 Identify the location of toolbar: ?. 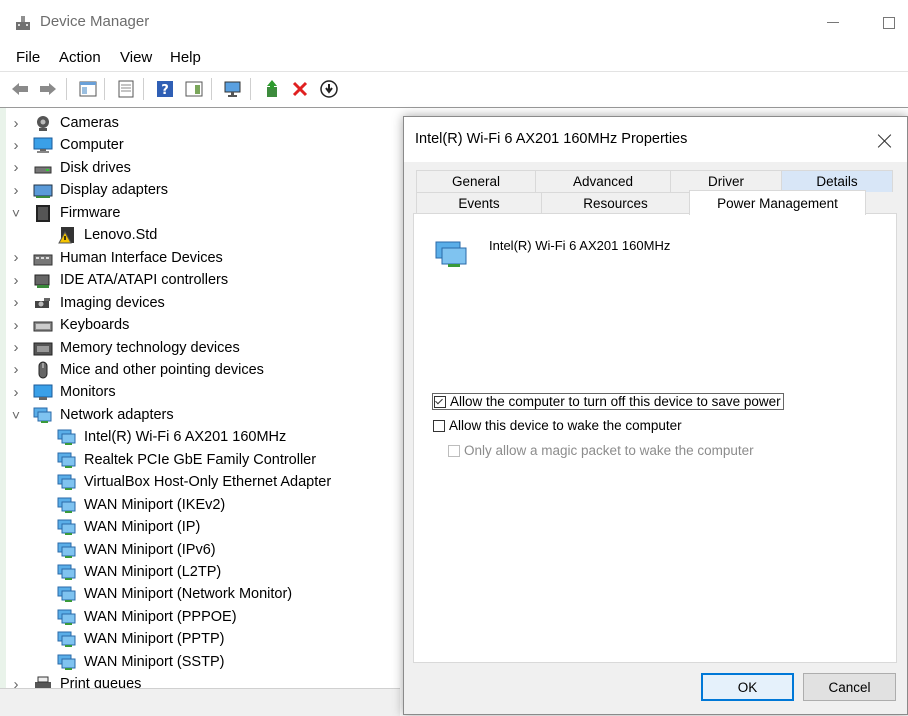
(454, 89).